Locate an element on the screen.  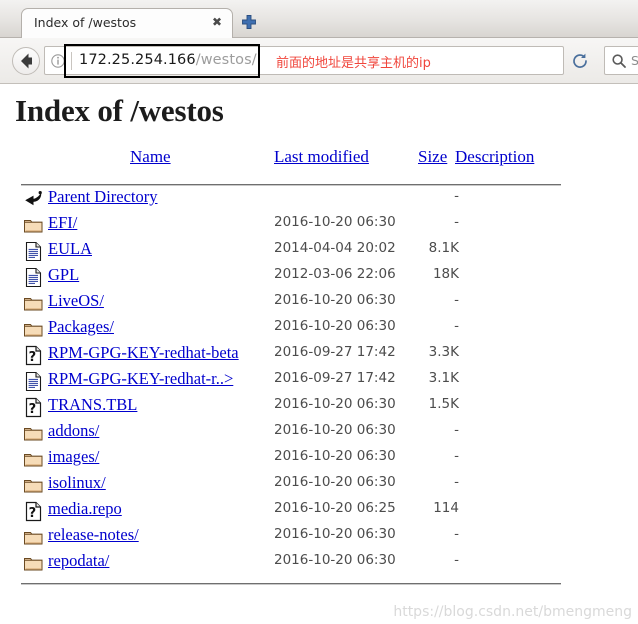
listing-row: EFI/2016-10-20 06:30- is located at coordinates (323, 225).